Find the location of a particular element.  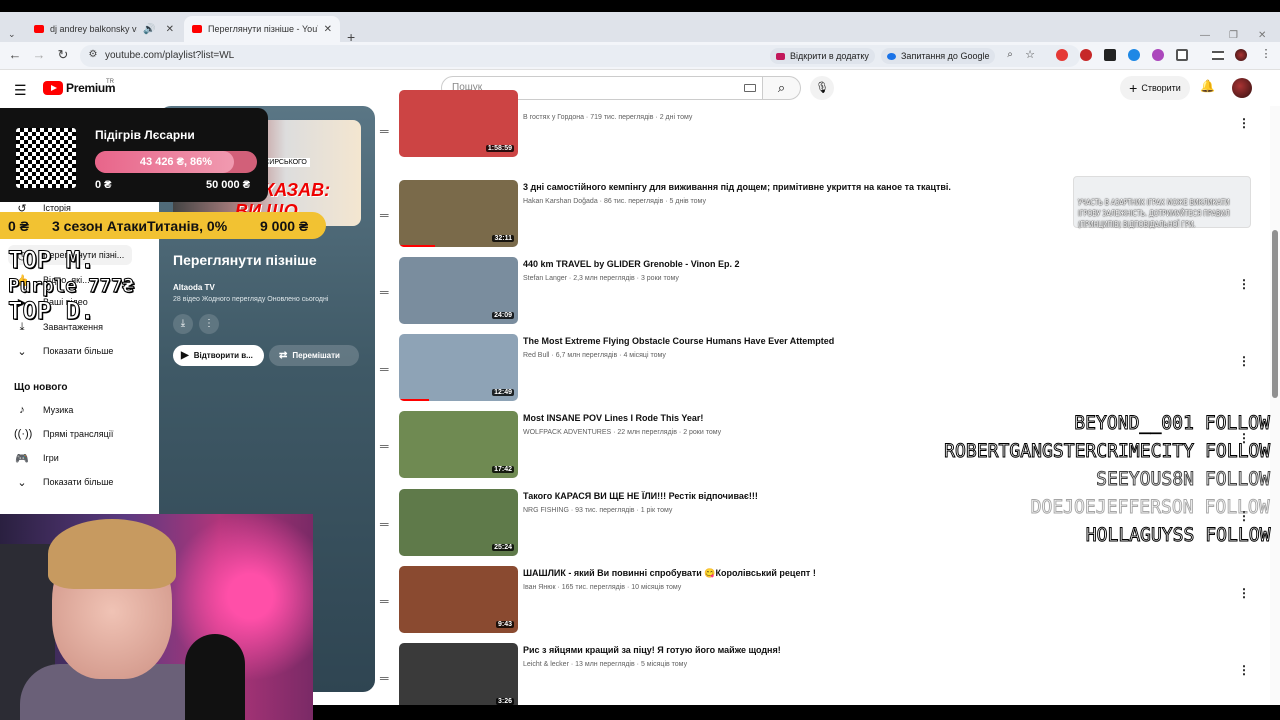

browser-tab-active: Переглянути пізніше - YouTub ✕ is located at coordinates (262, 29).